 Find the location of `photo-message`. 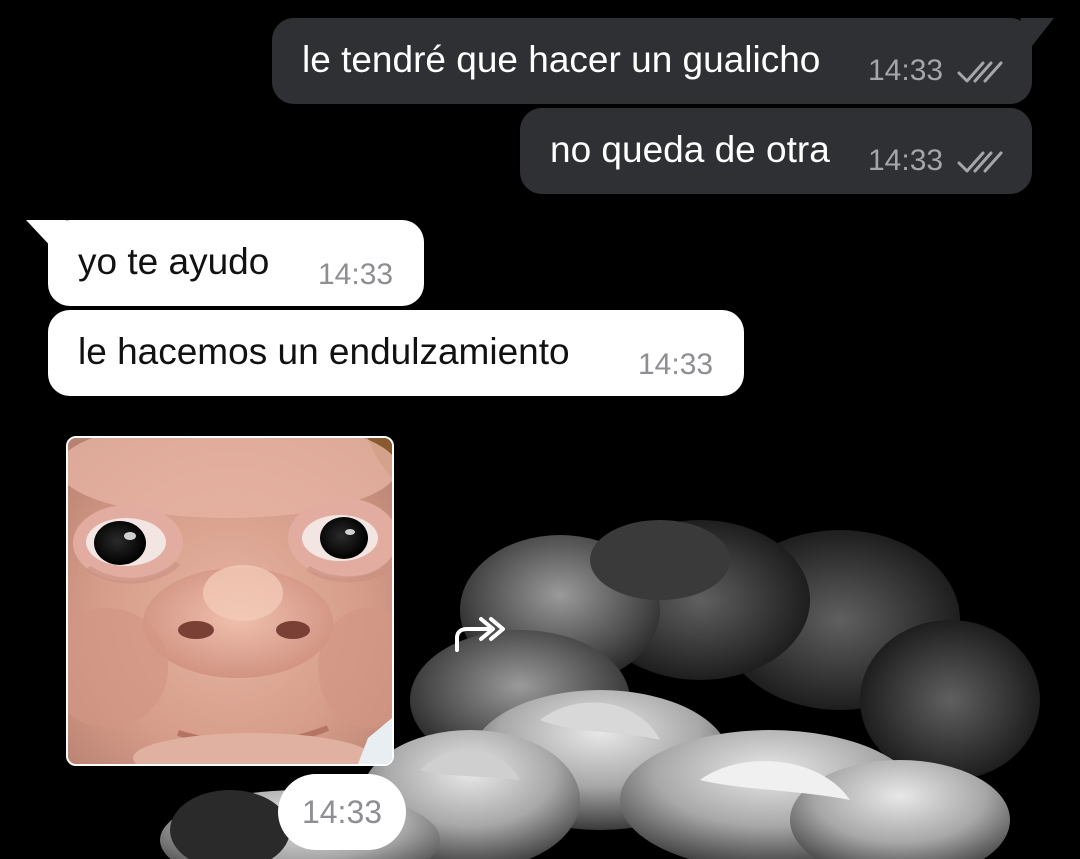

photo-message is located at coordinates (230, 601).